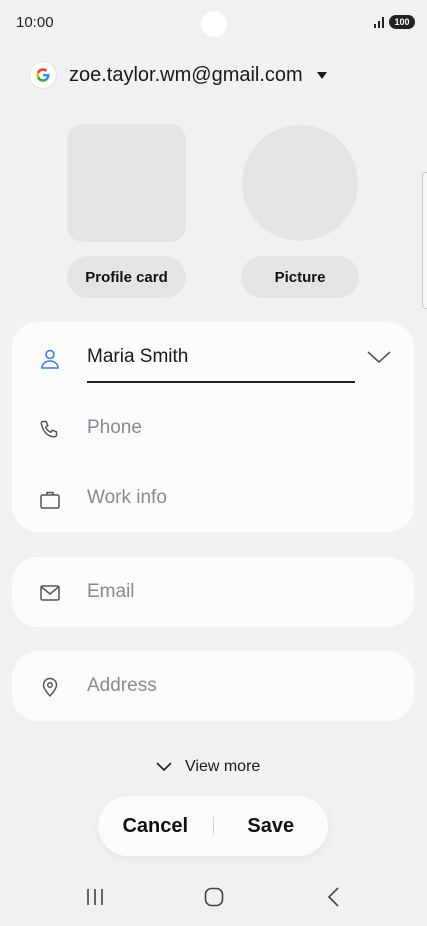 The height and width of the screenshot is (926, 427). I want to click on picture-button: Picture, so click(300, 277).